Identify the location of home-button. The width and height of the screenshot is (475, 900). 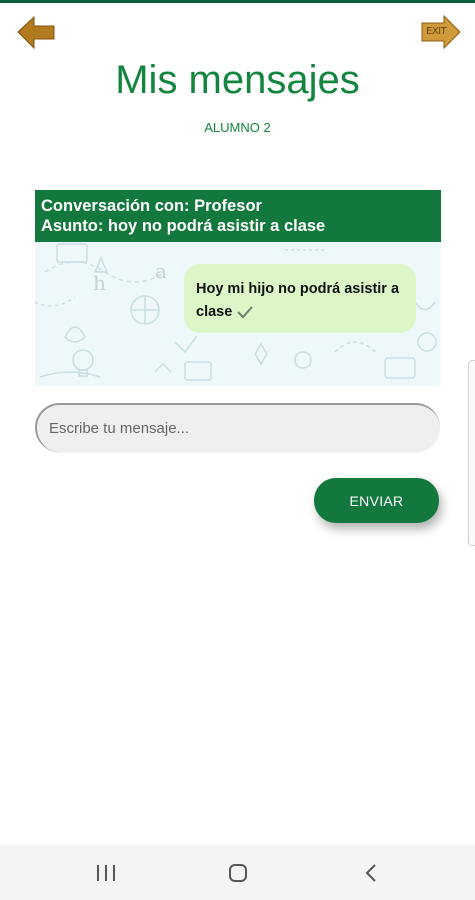
(238, 873).